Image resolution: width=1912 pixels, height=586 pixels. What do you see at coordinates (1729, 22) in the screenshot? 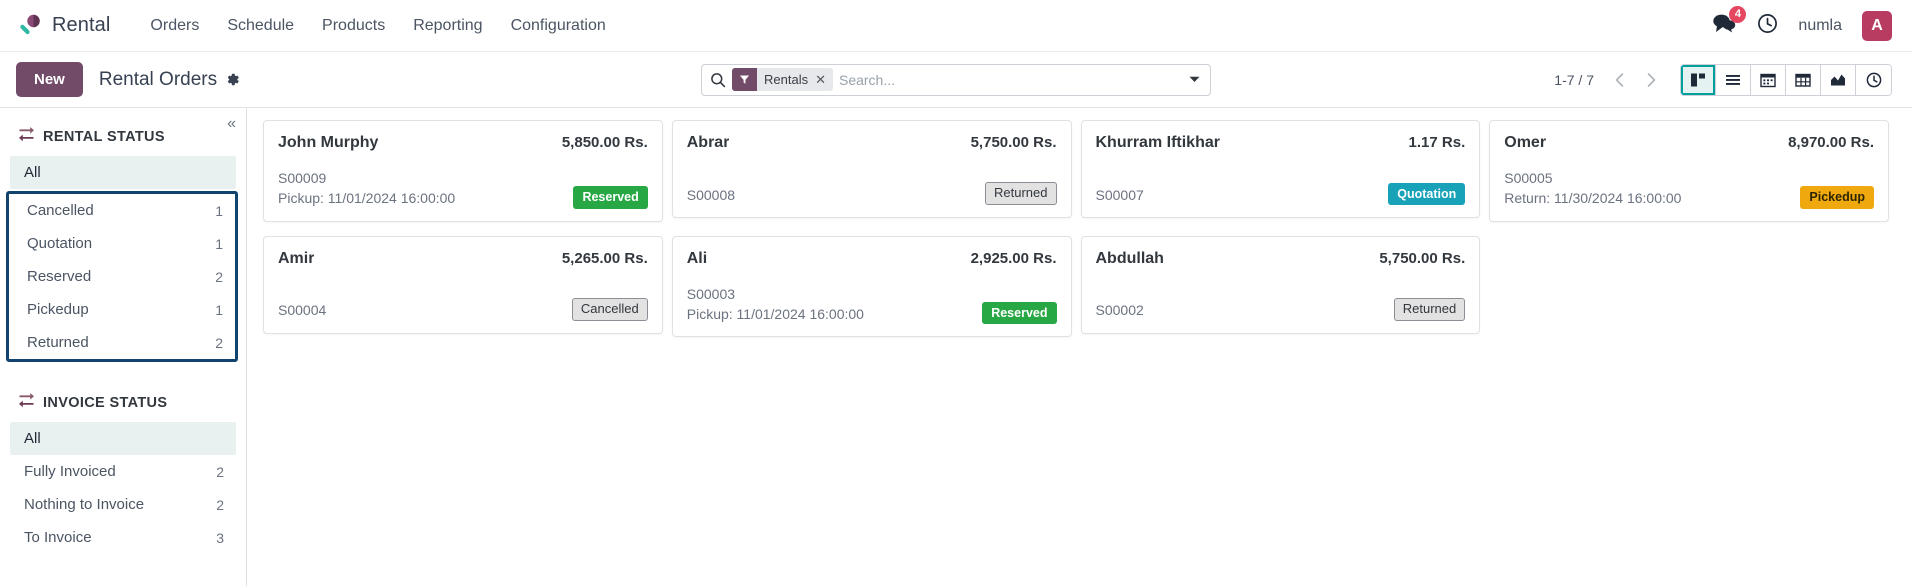
I see `messages-button: 4` at bounding box center [1729, 22].